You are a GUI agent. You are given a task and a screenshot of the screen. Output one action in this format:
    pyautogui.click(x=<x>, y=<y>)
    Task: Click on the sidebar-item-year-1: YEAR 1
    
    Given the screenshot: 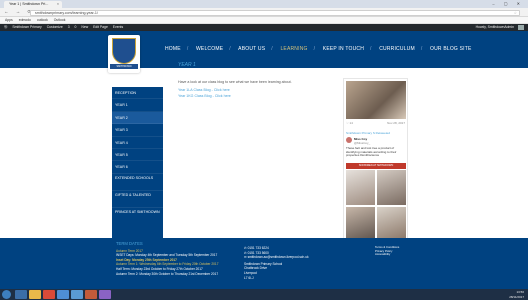 What is the action you would take?
    pyautogui.click(x=137, y=105)
    